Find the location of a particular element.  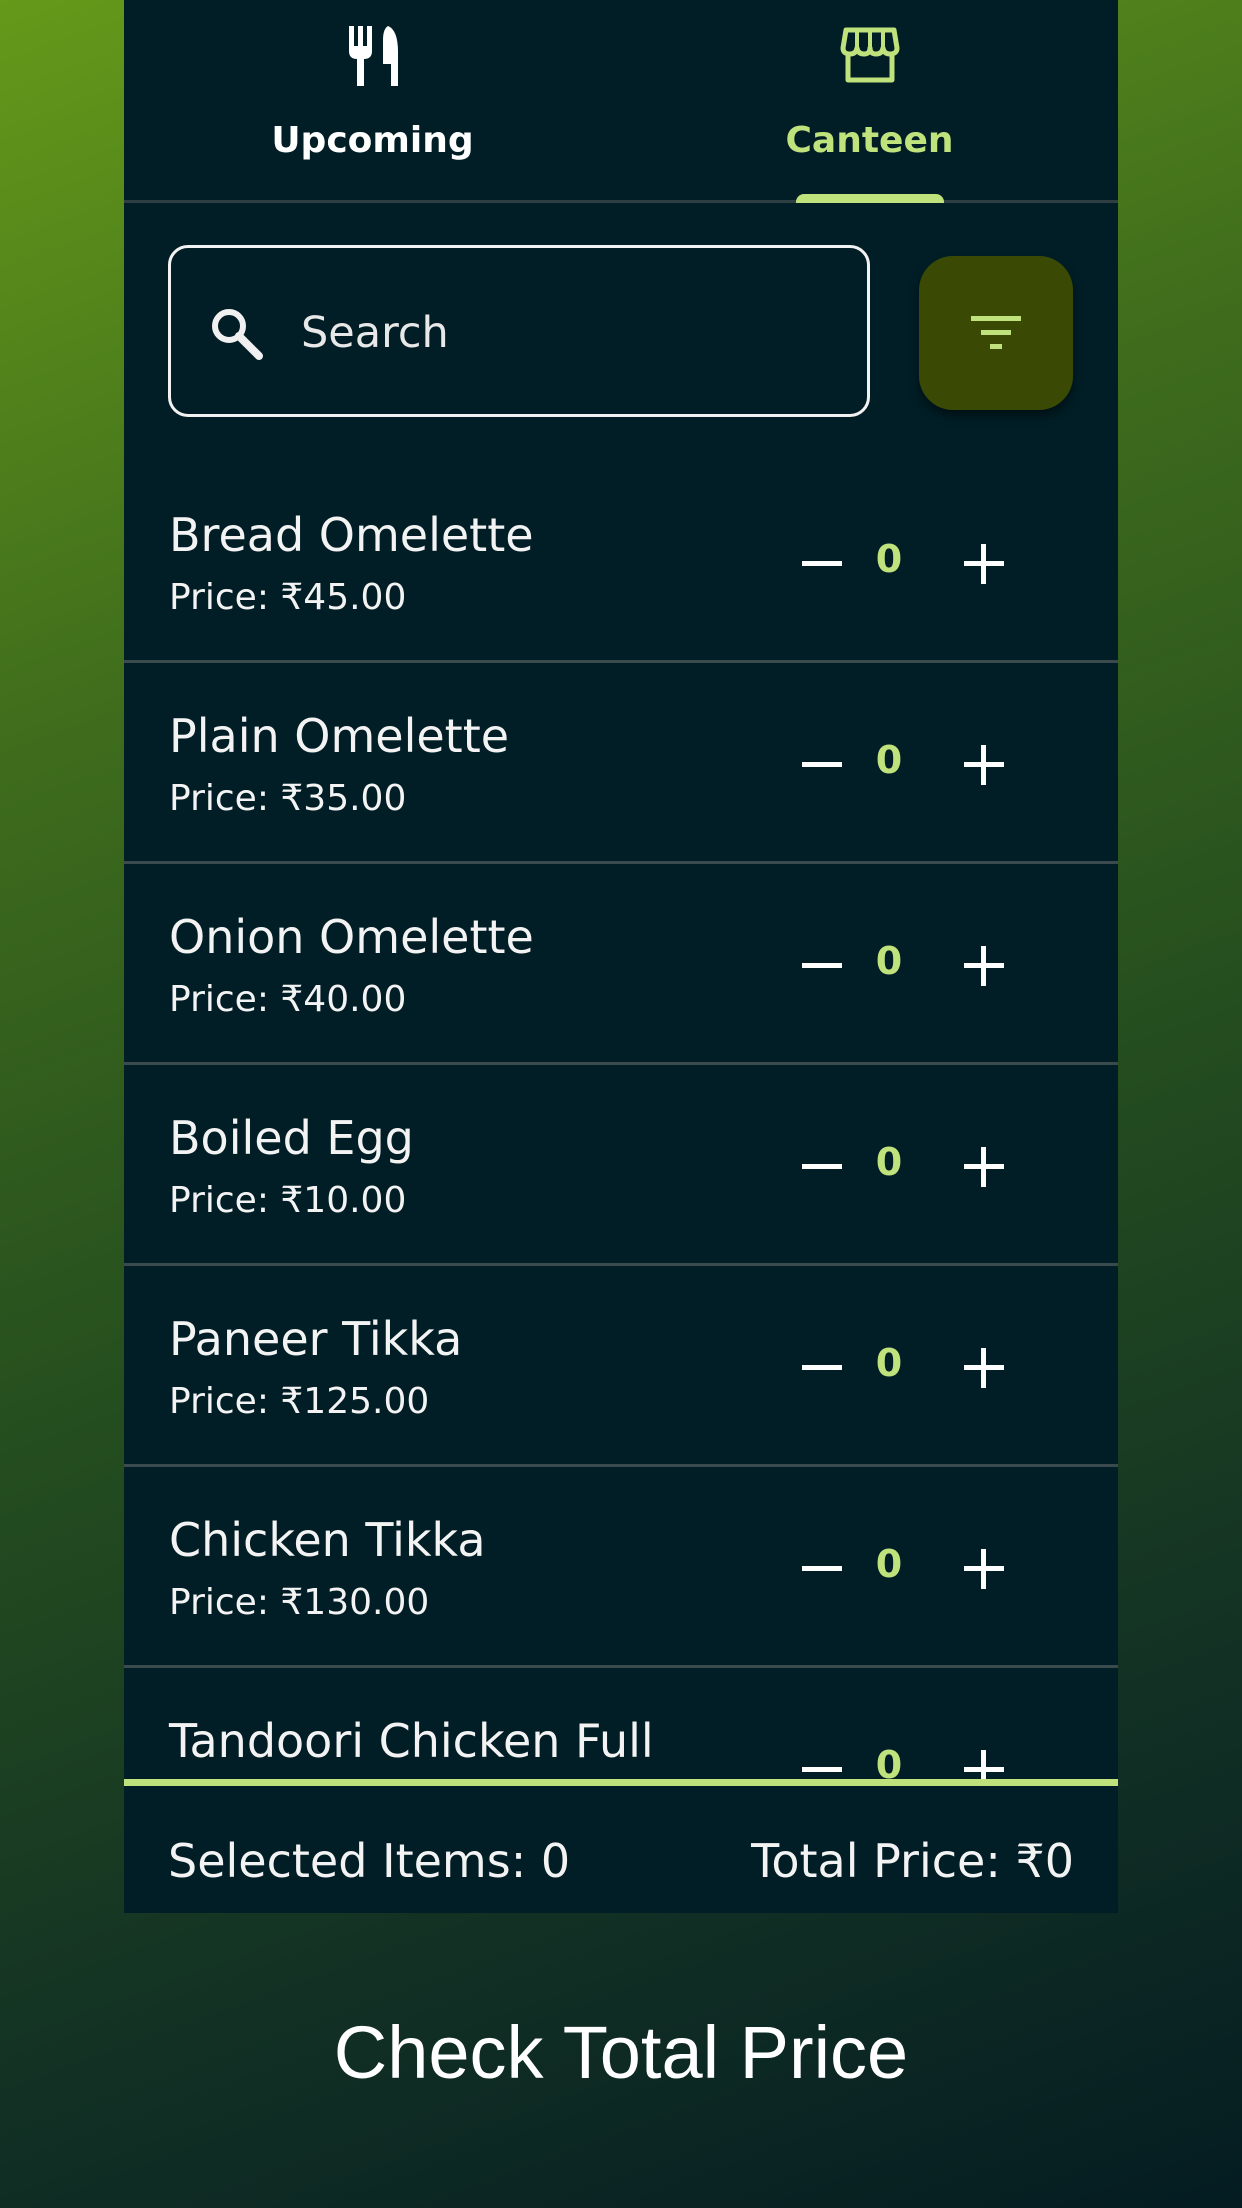

item-price: Price: ₹45.00 is located at coordinates (288, 597).